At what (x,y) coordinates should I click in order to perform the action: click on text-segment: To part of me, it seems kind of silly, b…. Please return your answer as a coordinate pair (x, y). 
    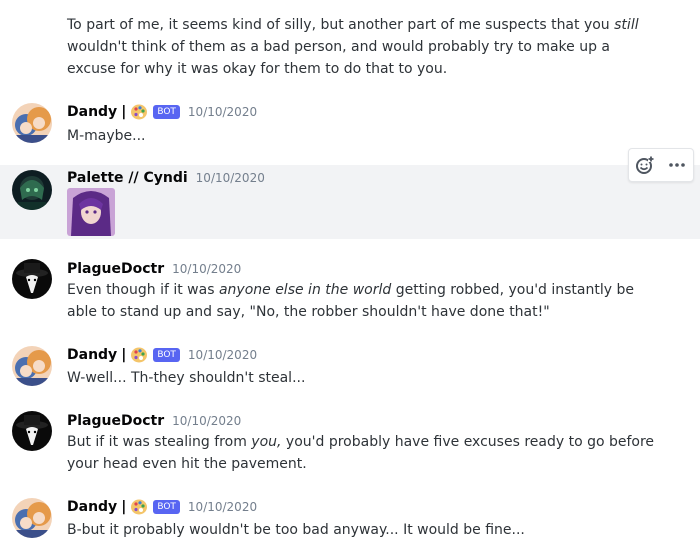
    Looking at the image, I should click on (341, 25).